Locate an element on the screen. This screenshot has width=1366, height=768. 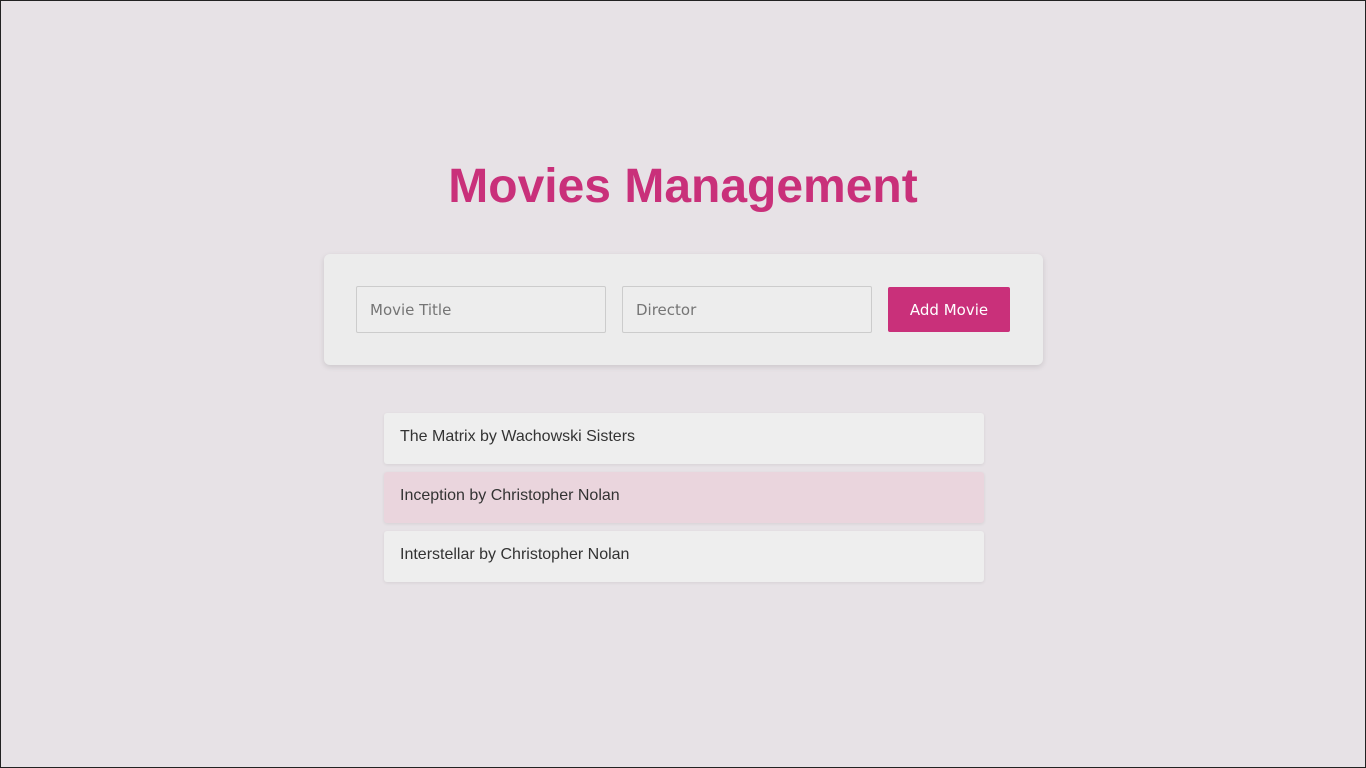
add-movie-form: Add Movie is located at coordinates (683, 309).